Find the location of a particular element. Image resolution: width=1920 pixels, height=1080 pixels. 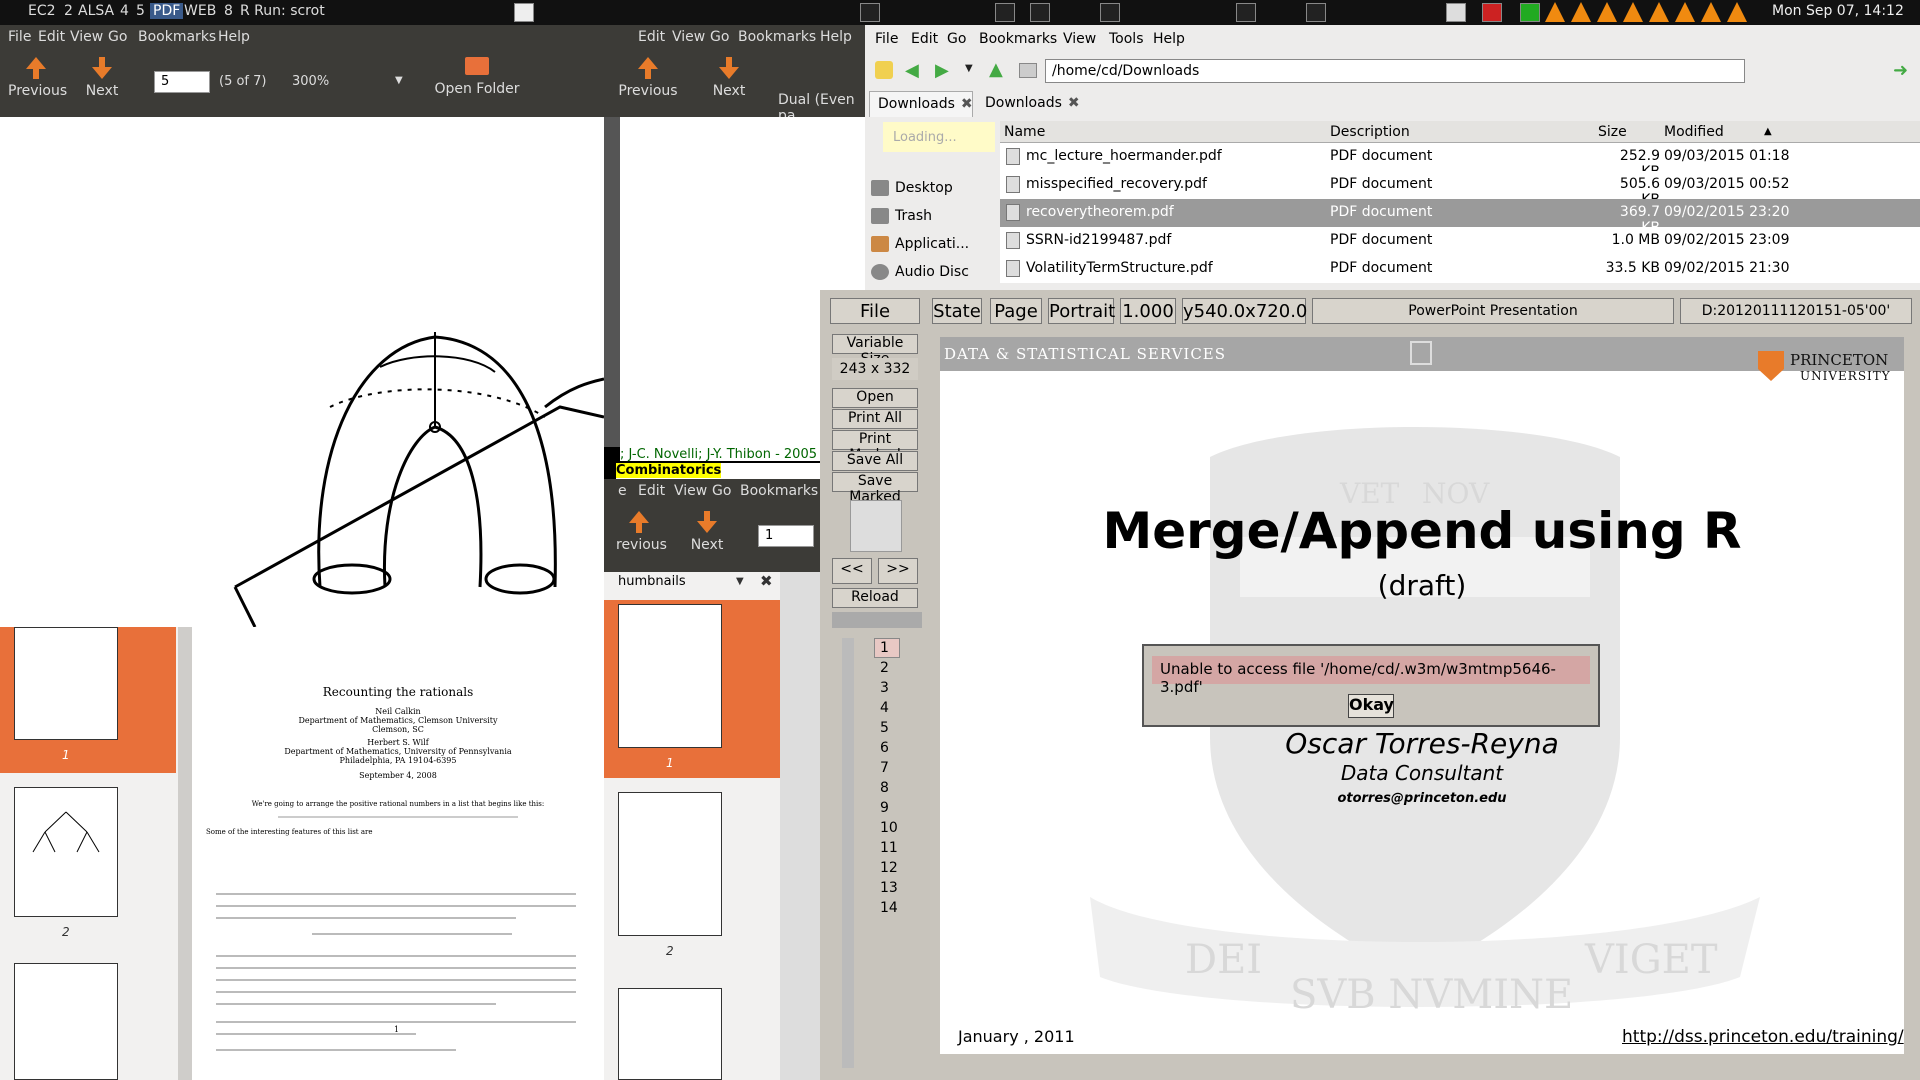

open-folder-button: Open Folder is located at coordinates (477, 77).